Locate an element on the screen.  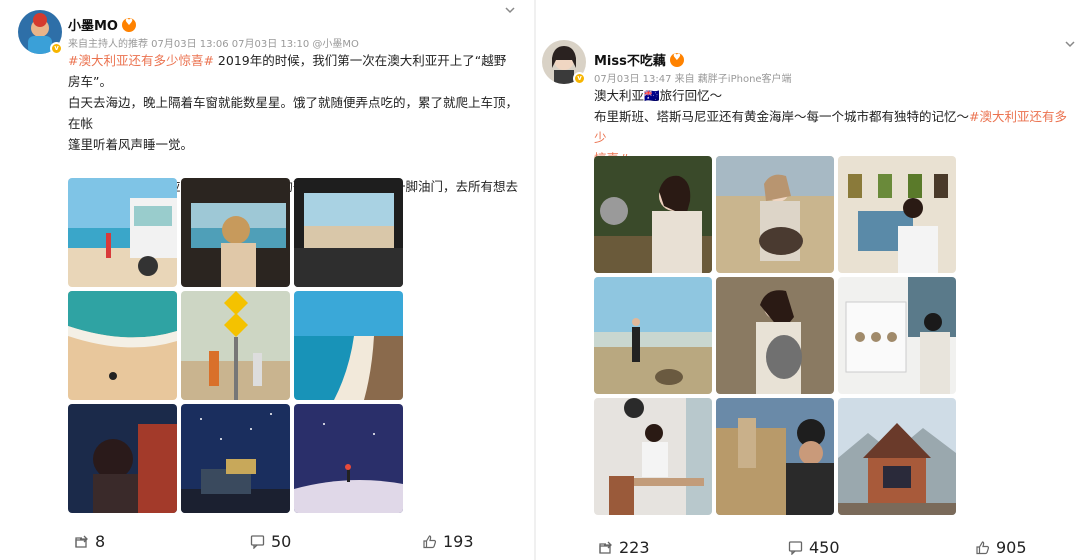
photo-koala is located at coordinates (653, 214).